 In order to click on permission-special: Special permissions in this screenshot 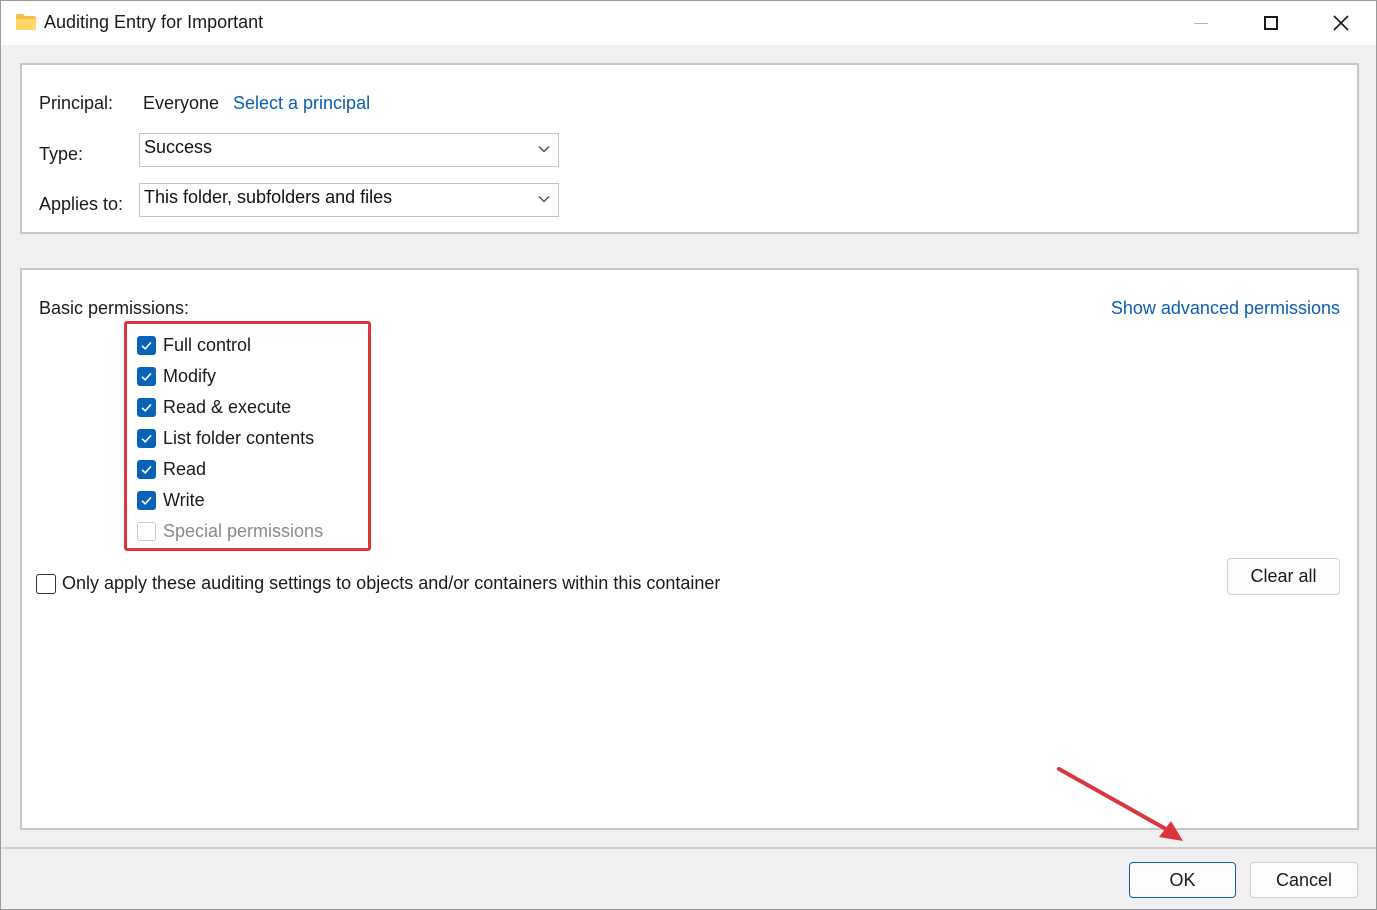, I will do `click(230, 531)`.